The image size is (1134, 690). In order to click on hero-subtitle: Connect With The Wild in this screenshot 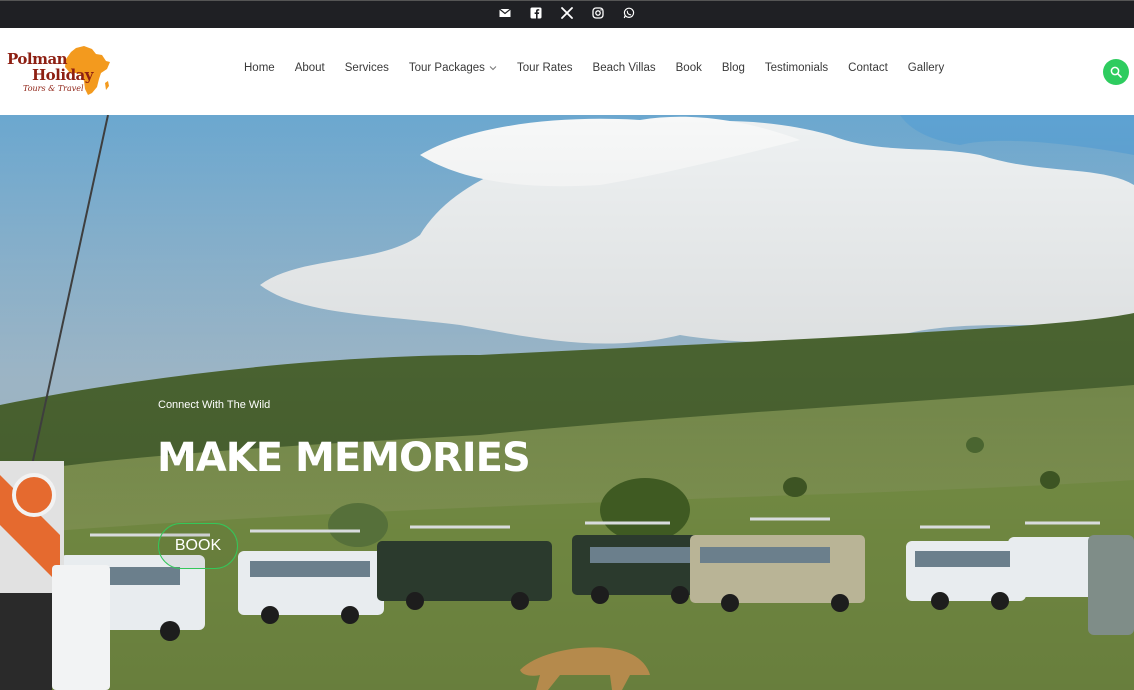, I will do `click(214, 405)`.